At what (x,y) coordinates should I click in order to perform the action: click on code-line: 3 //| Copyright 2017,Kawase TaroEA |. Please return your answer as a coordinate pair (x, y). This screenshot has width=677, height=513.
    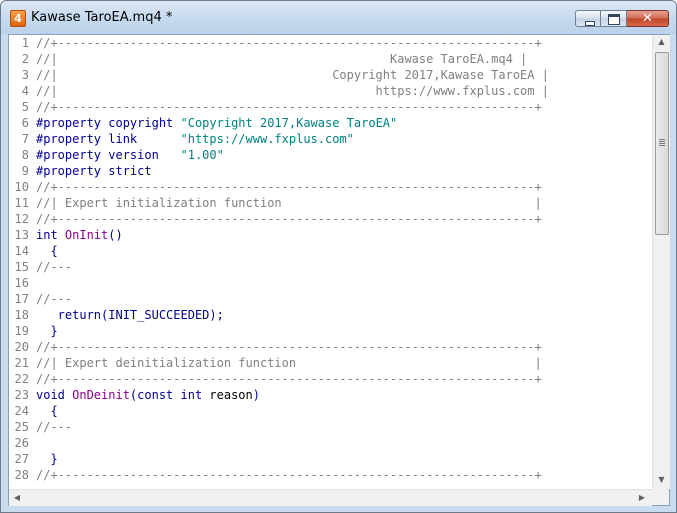
    Looking at the image, I should click on (279, 76).